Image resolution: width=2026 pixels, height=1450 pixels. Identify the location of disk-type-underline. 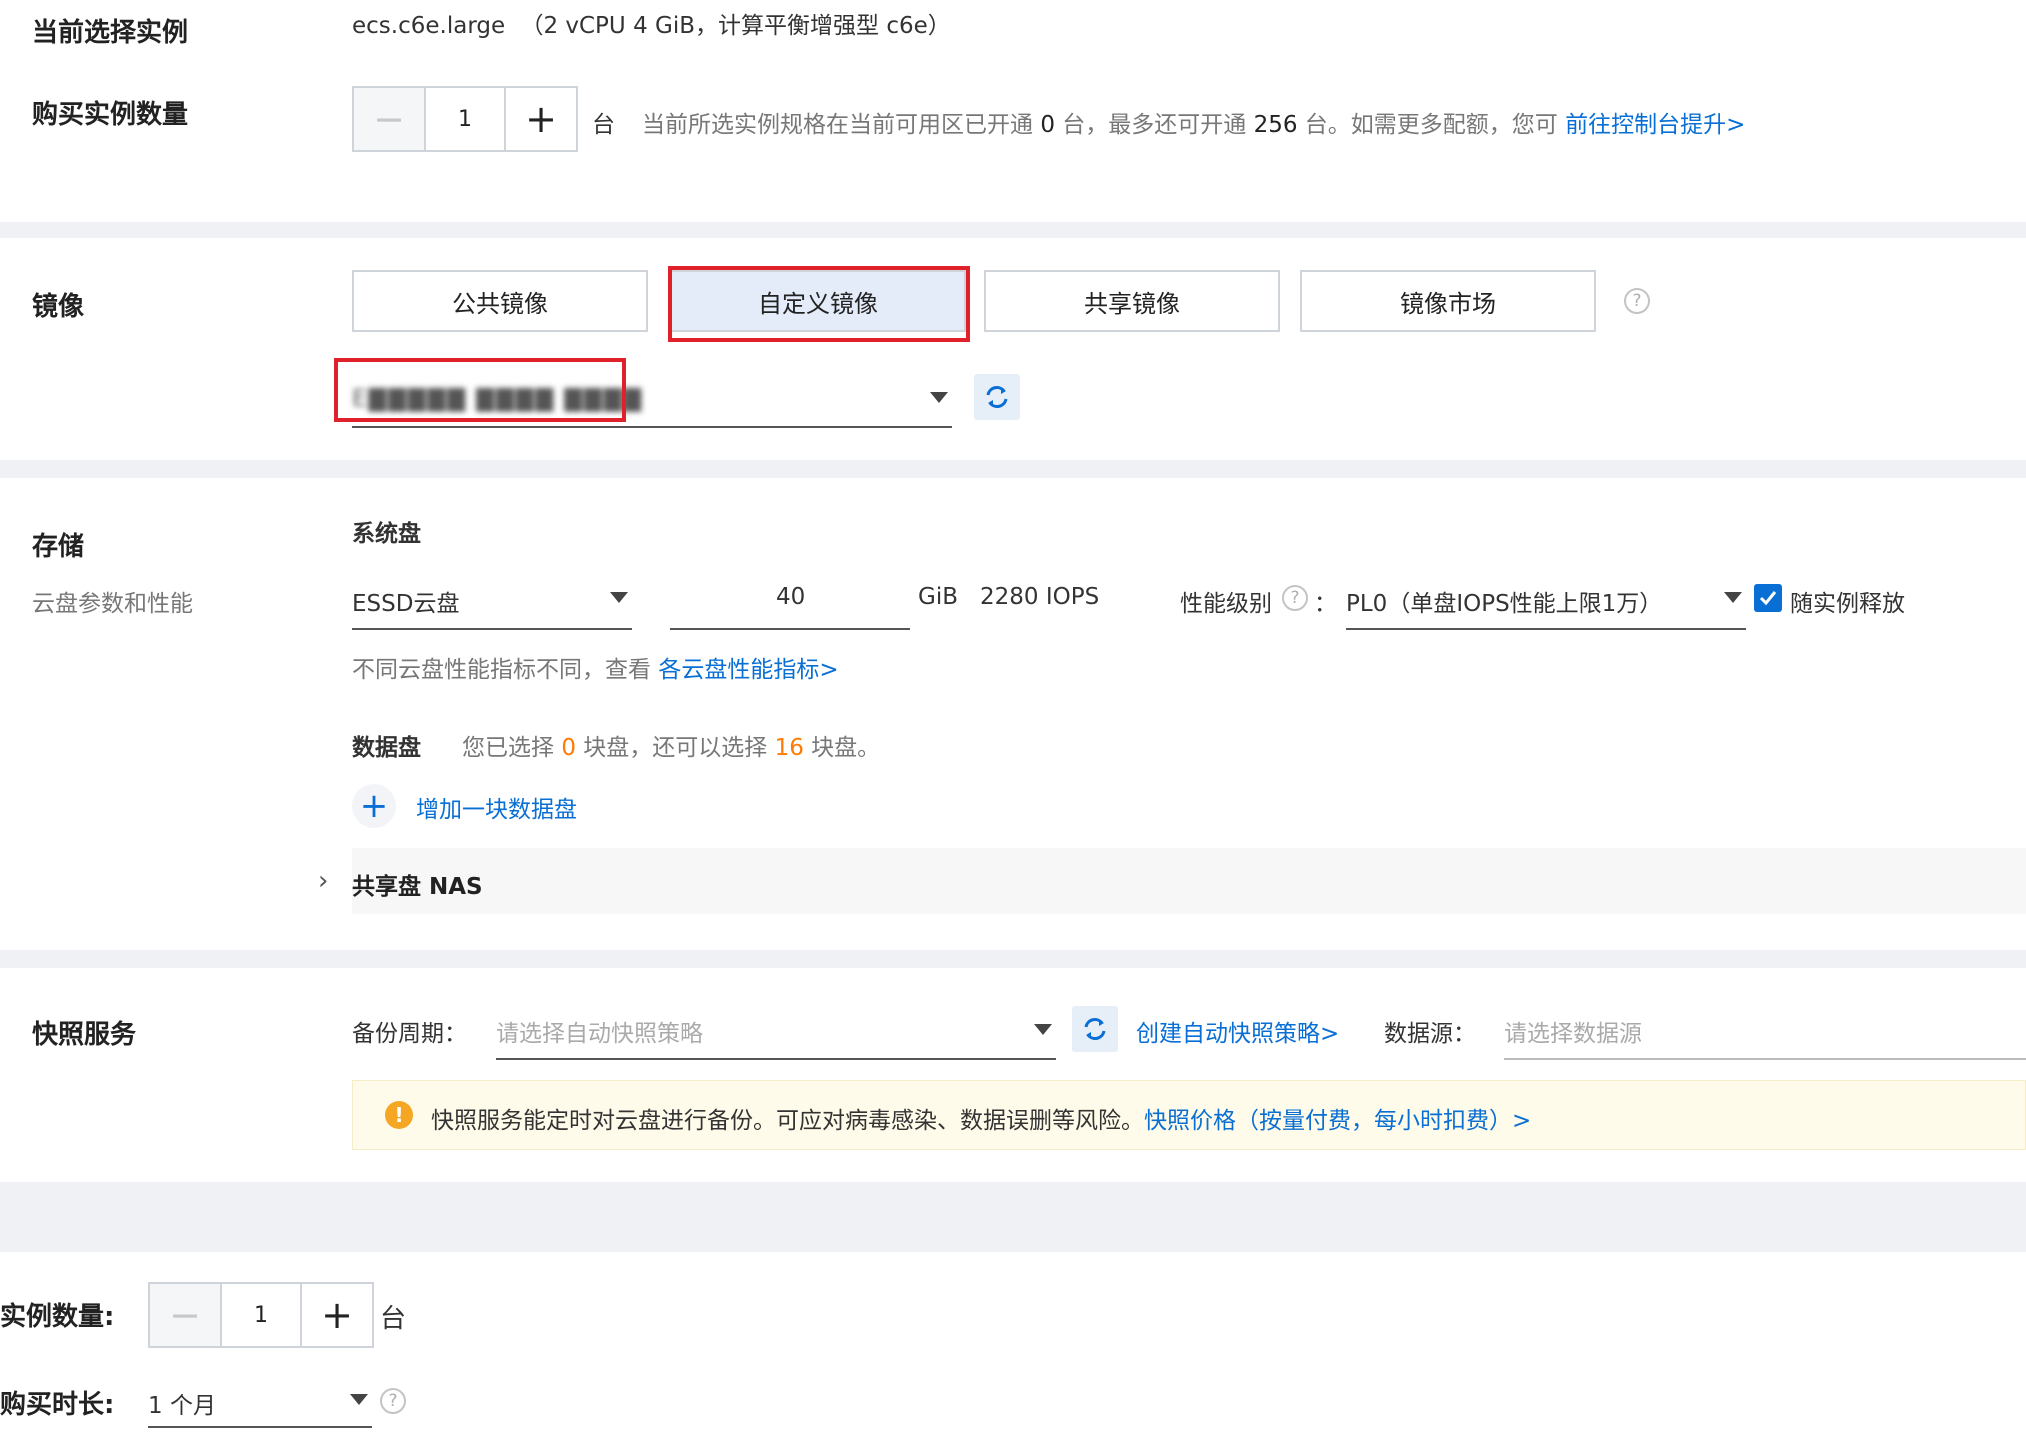
(492, 629).